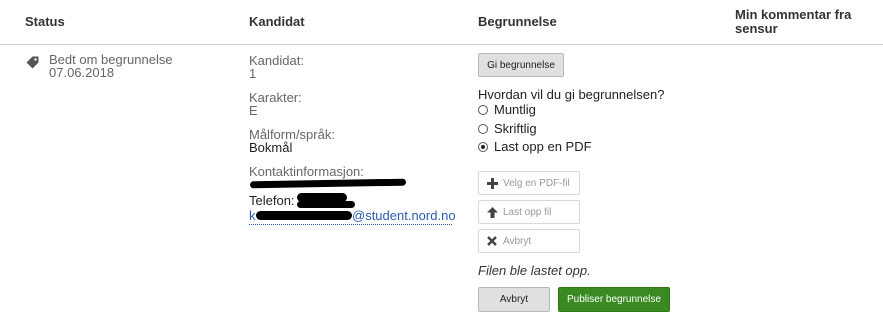 This screenshot has height=322, width=883. Describe the element at coordinates (483, 129) in the screenshot. I see `radio-skriftlig-circle` at that location.